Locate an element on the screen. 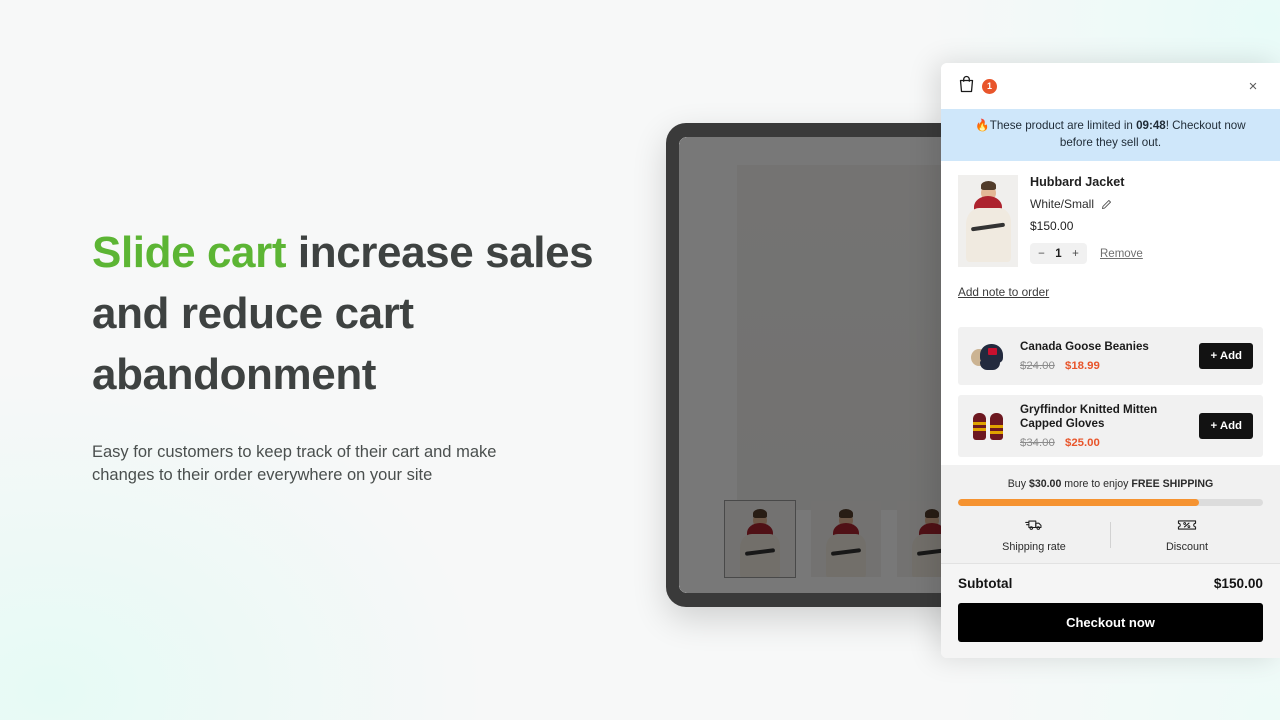  remove-item-link: Remove is located at coordinates (1121, 254).